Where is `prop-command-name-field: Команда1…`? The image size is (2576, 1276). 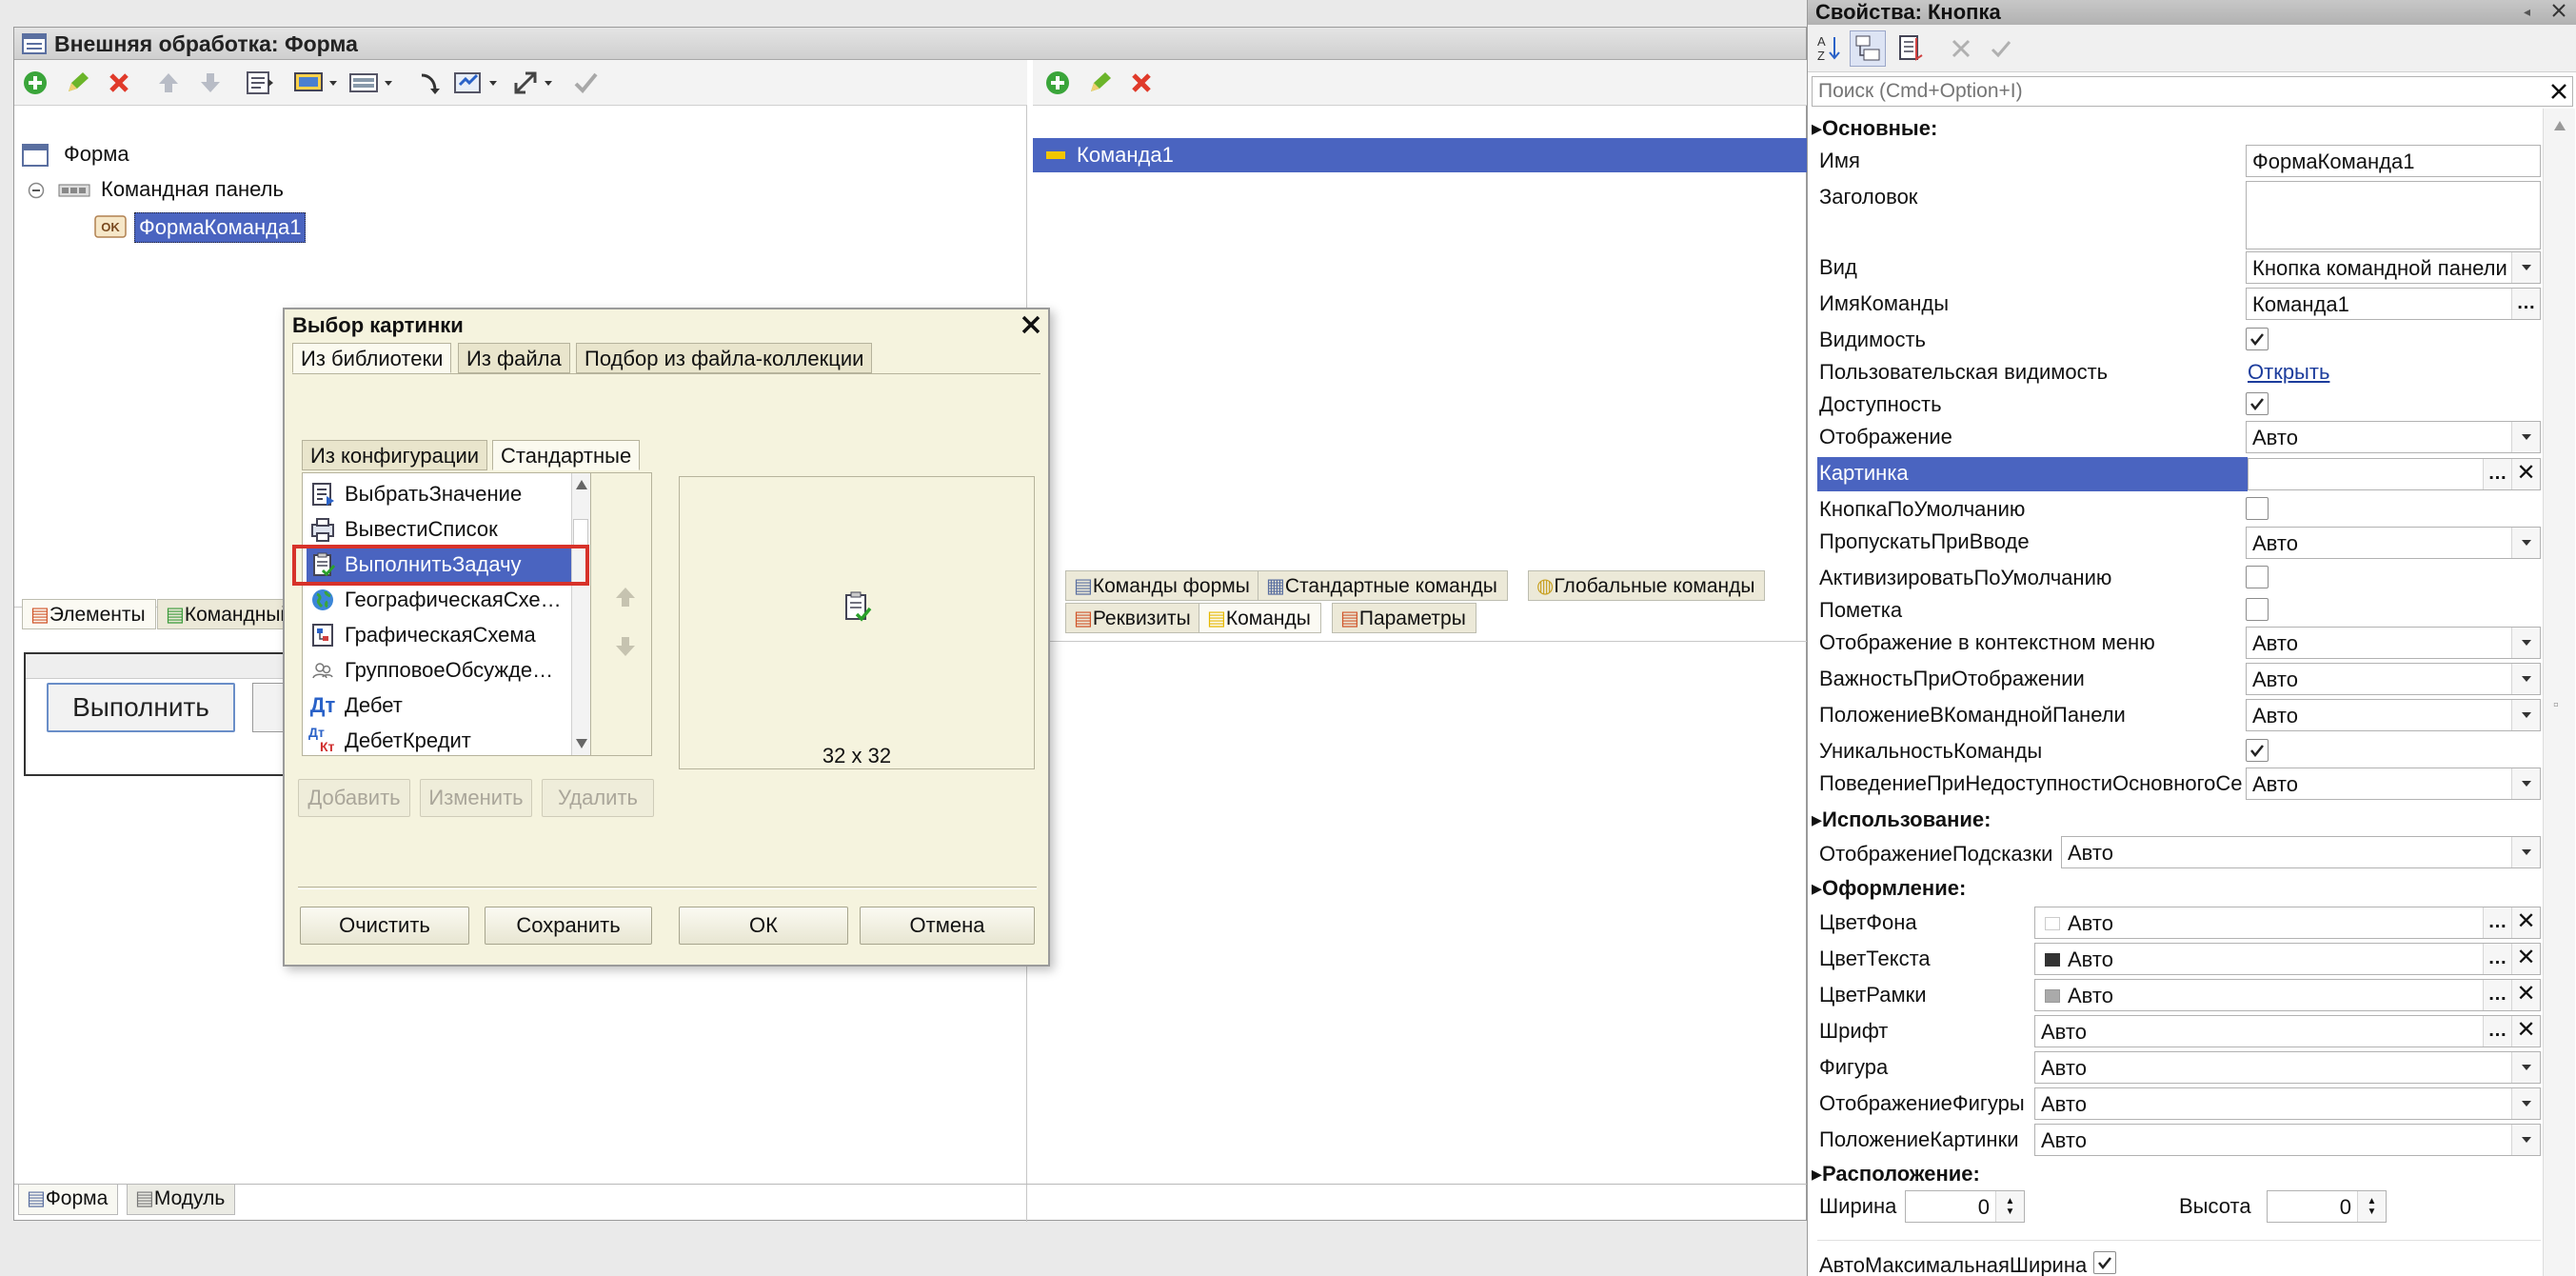 prop-command-name-field: Команда1… is located at coordinates (2393, 304).